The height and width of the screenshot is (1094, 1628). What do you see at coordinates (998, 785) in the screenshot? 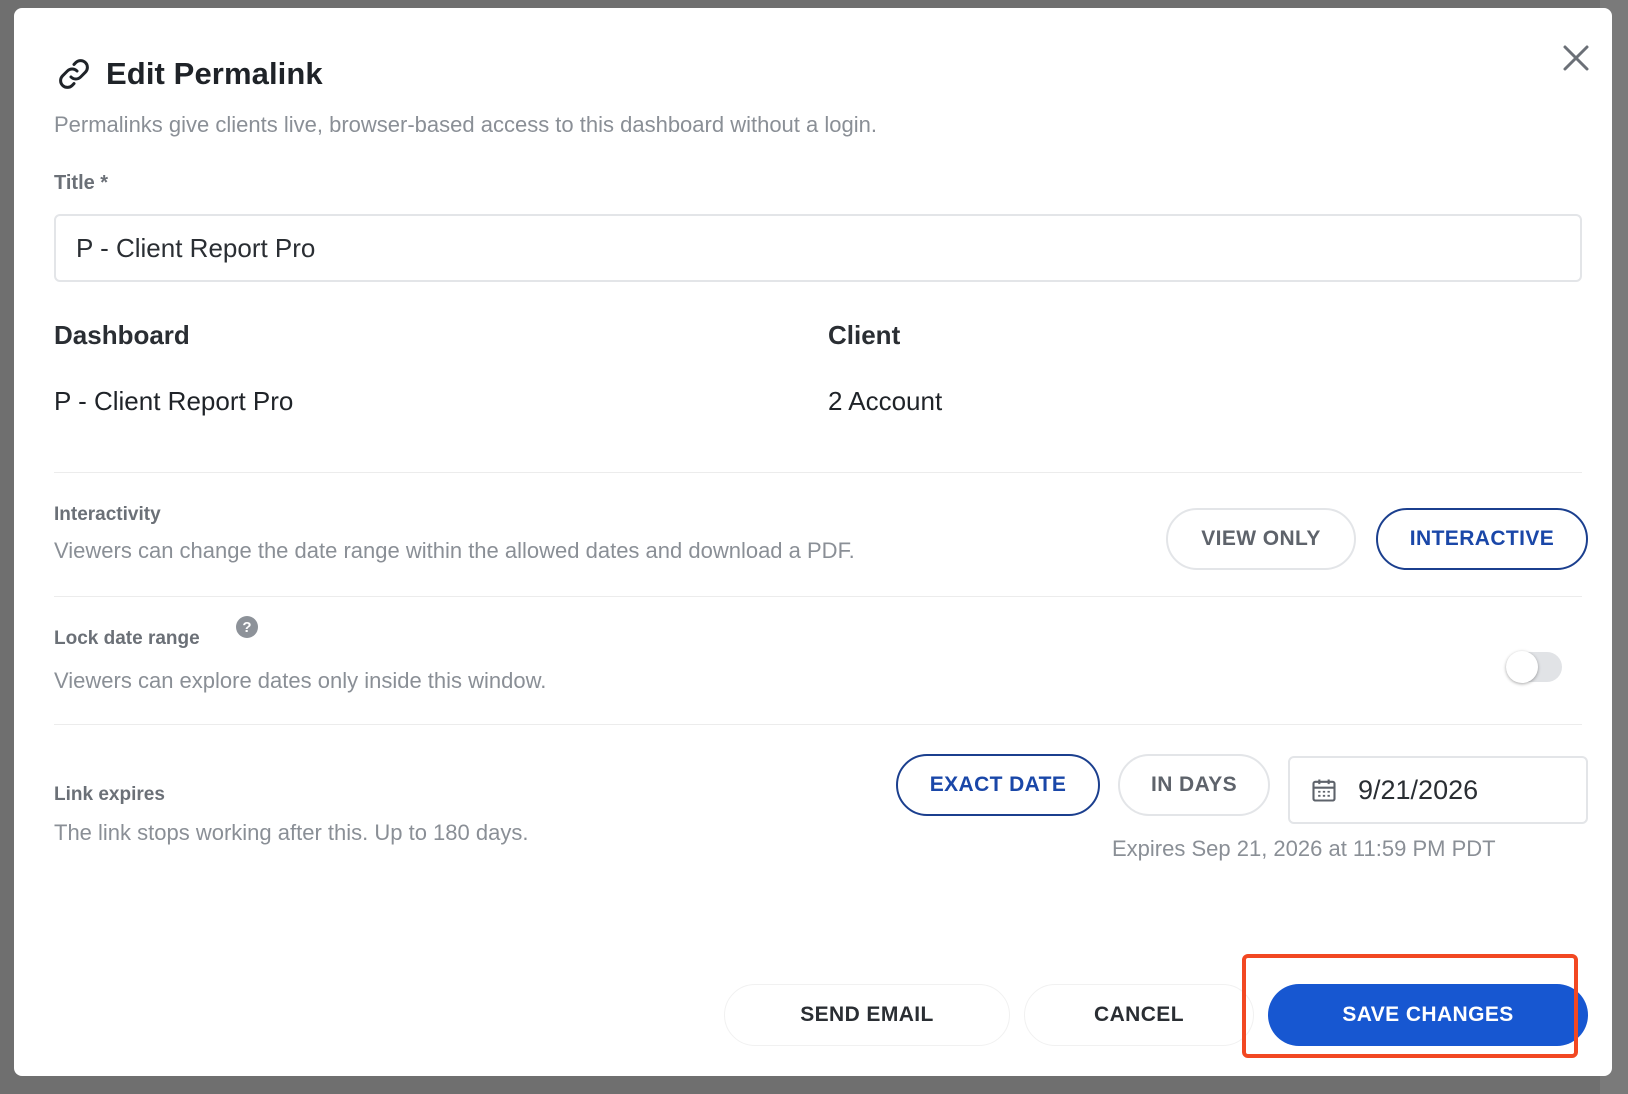
I see `exact-date-option: EXACT DATE` at bounding box center [998, 785].